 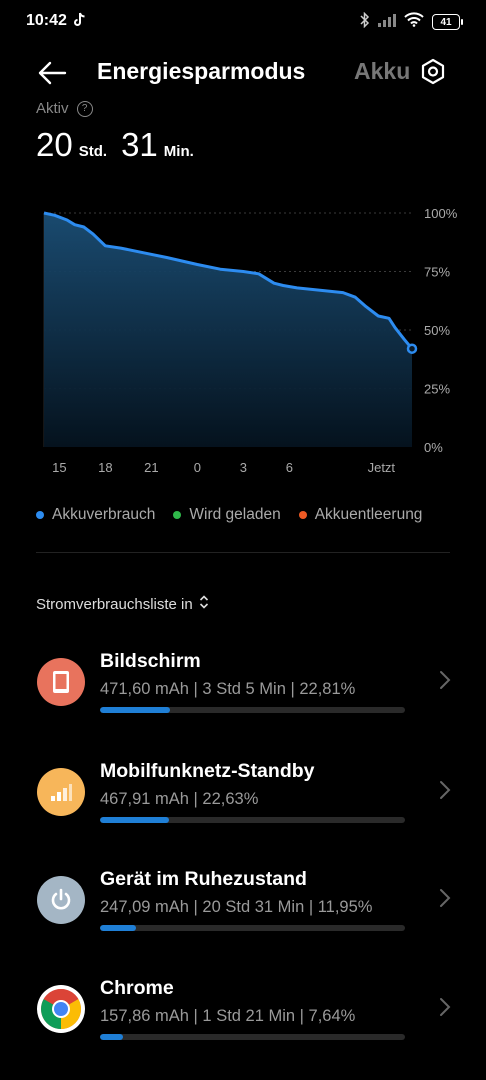 What do you see at coordinates (59, 467) in the screenshot?
I see `x-tick-label: 15` at bounding box center [59, 467].